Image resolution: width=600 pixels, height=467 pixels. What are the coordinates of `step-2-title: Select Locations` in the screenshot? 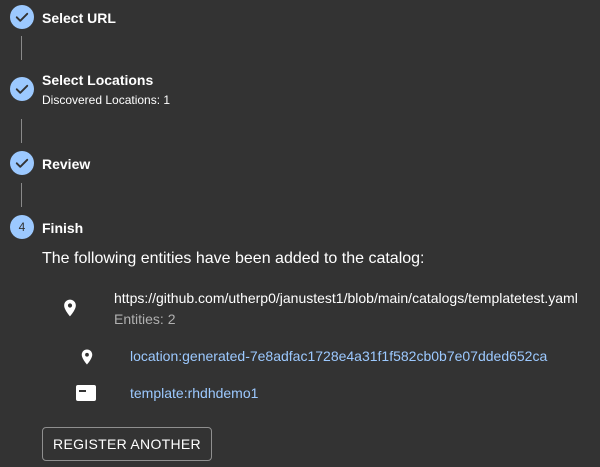 It's located at (98, 80).